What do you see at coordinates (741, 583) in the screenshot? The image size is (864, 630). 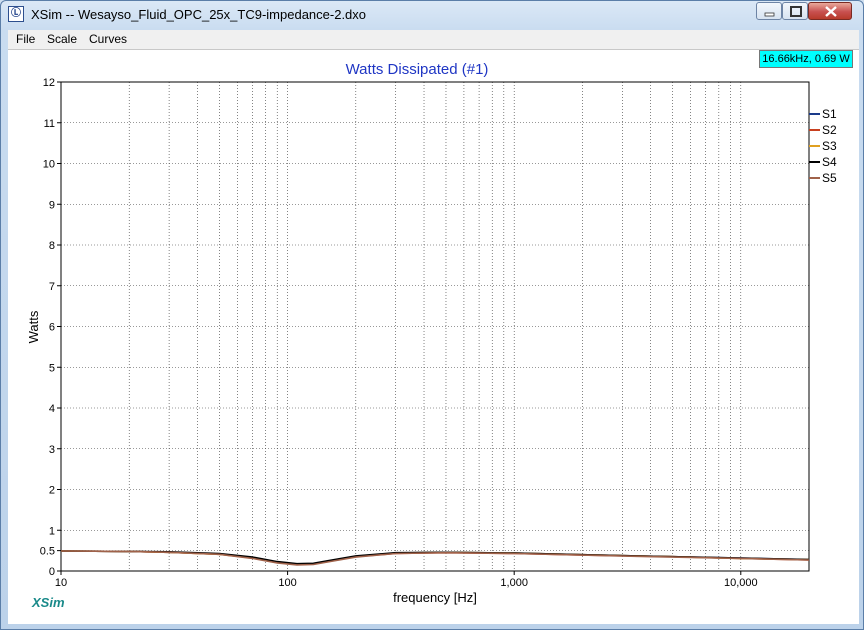 I see `x-tick-label: 10,000` at bounding box center [741, 583].